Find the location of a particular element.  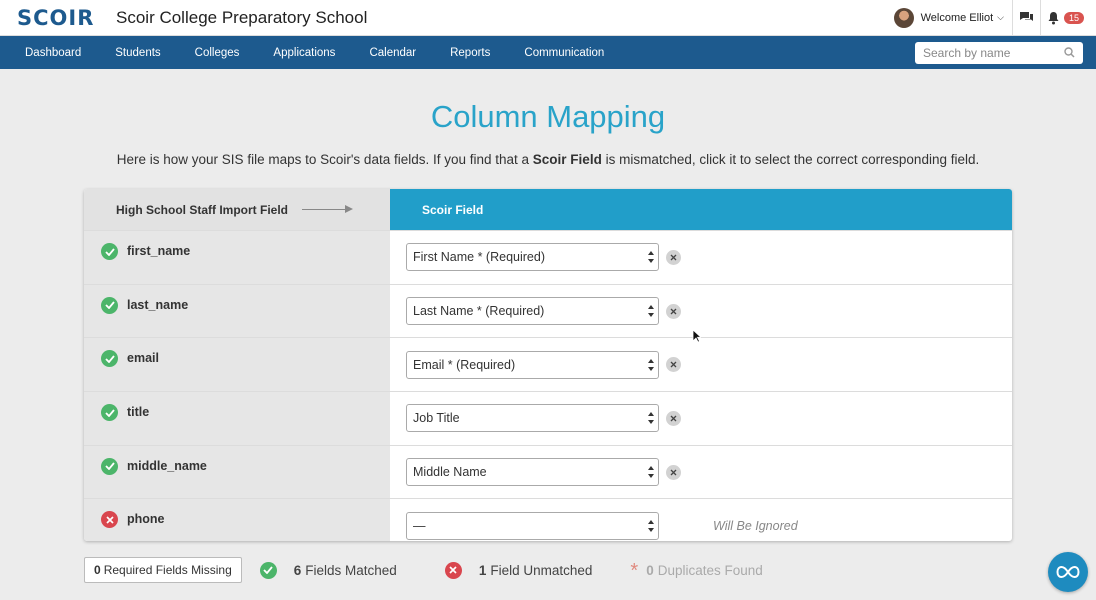

table-row: middle_name Middle Name is located at coordinates (548, 471).